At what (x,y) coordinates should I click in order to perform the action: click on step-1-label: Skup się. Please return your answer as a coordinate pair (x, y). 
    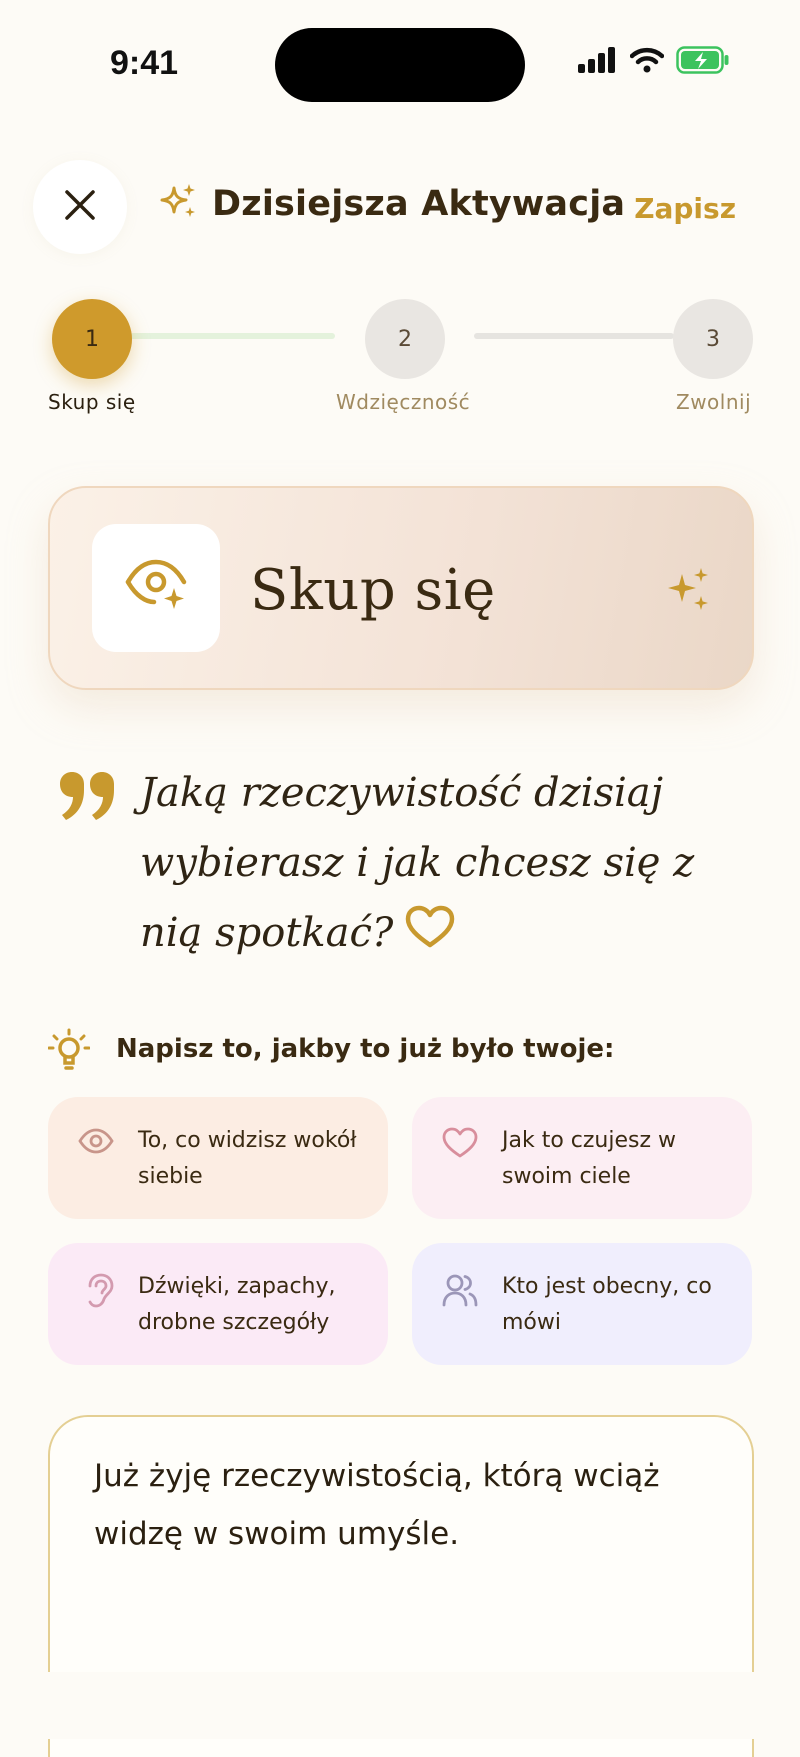
    Looking at the image, I should click on (92, 402).